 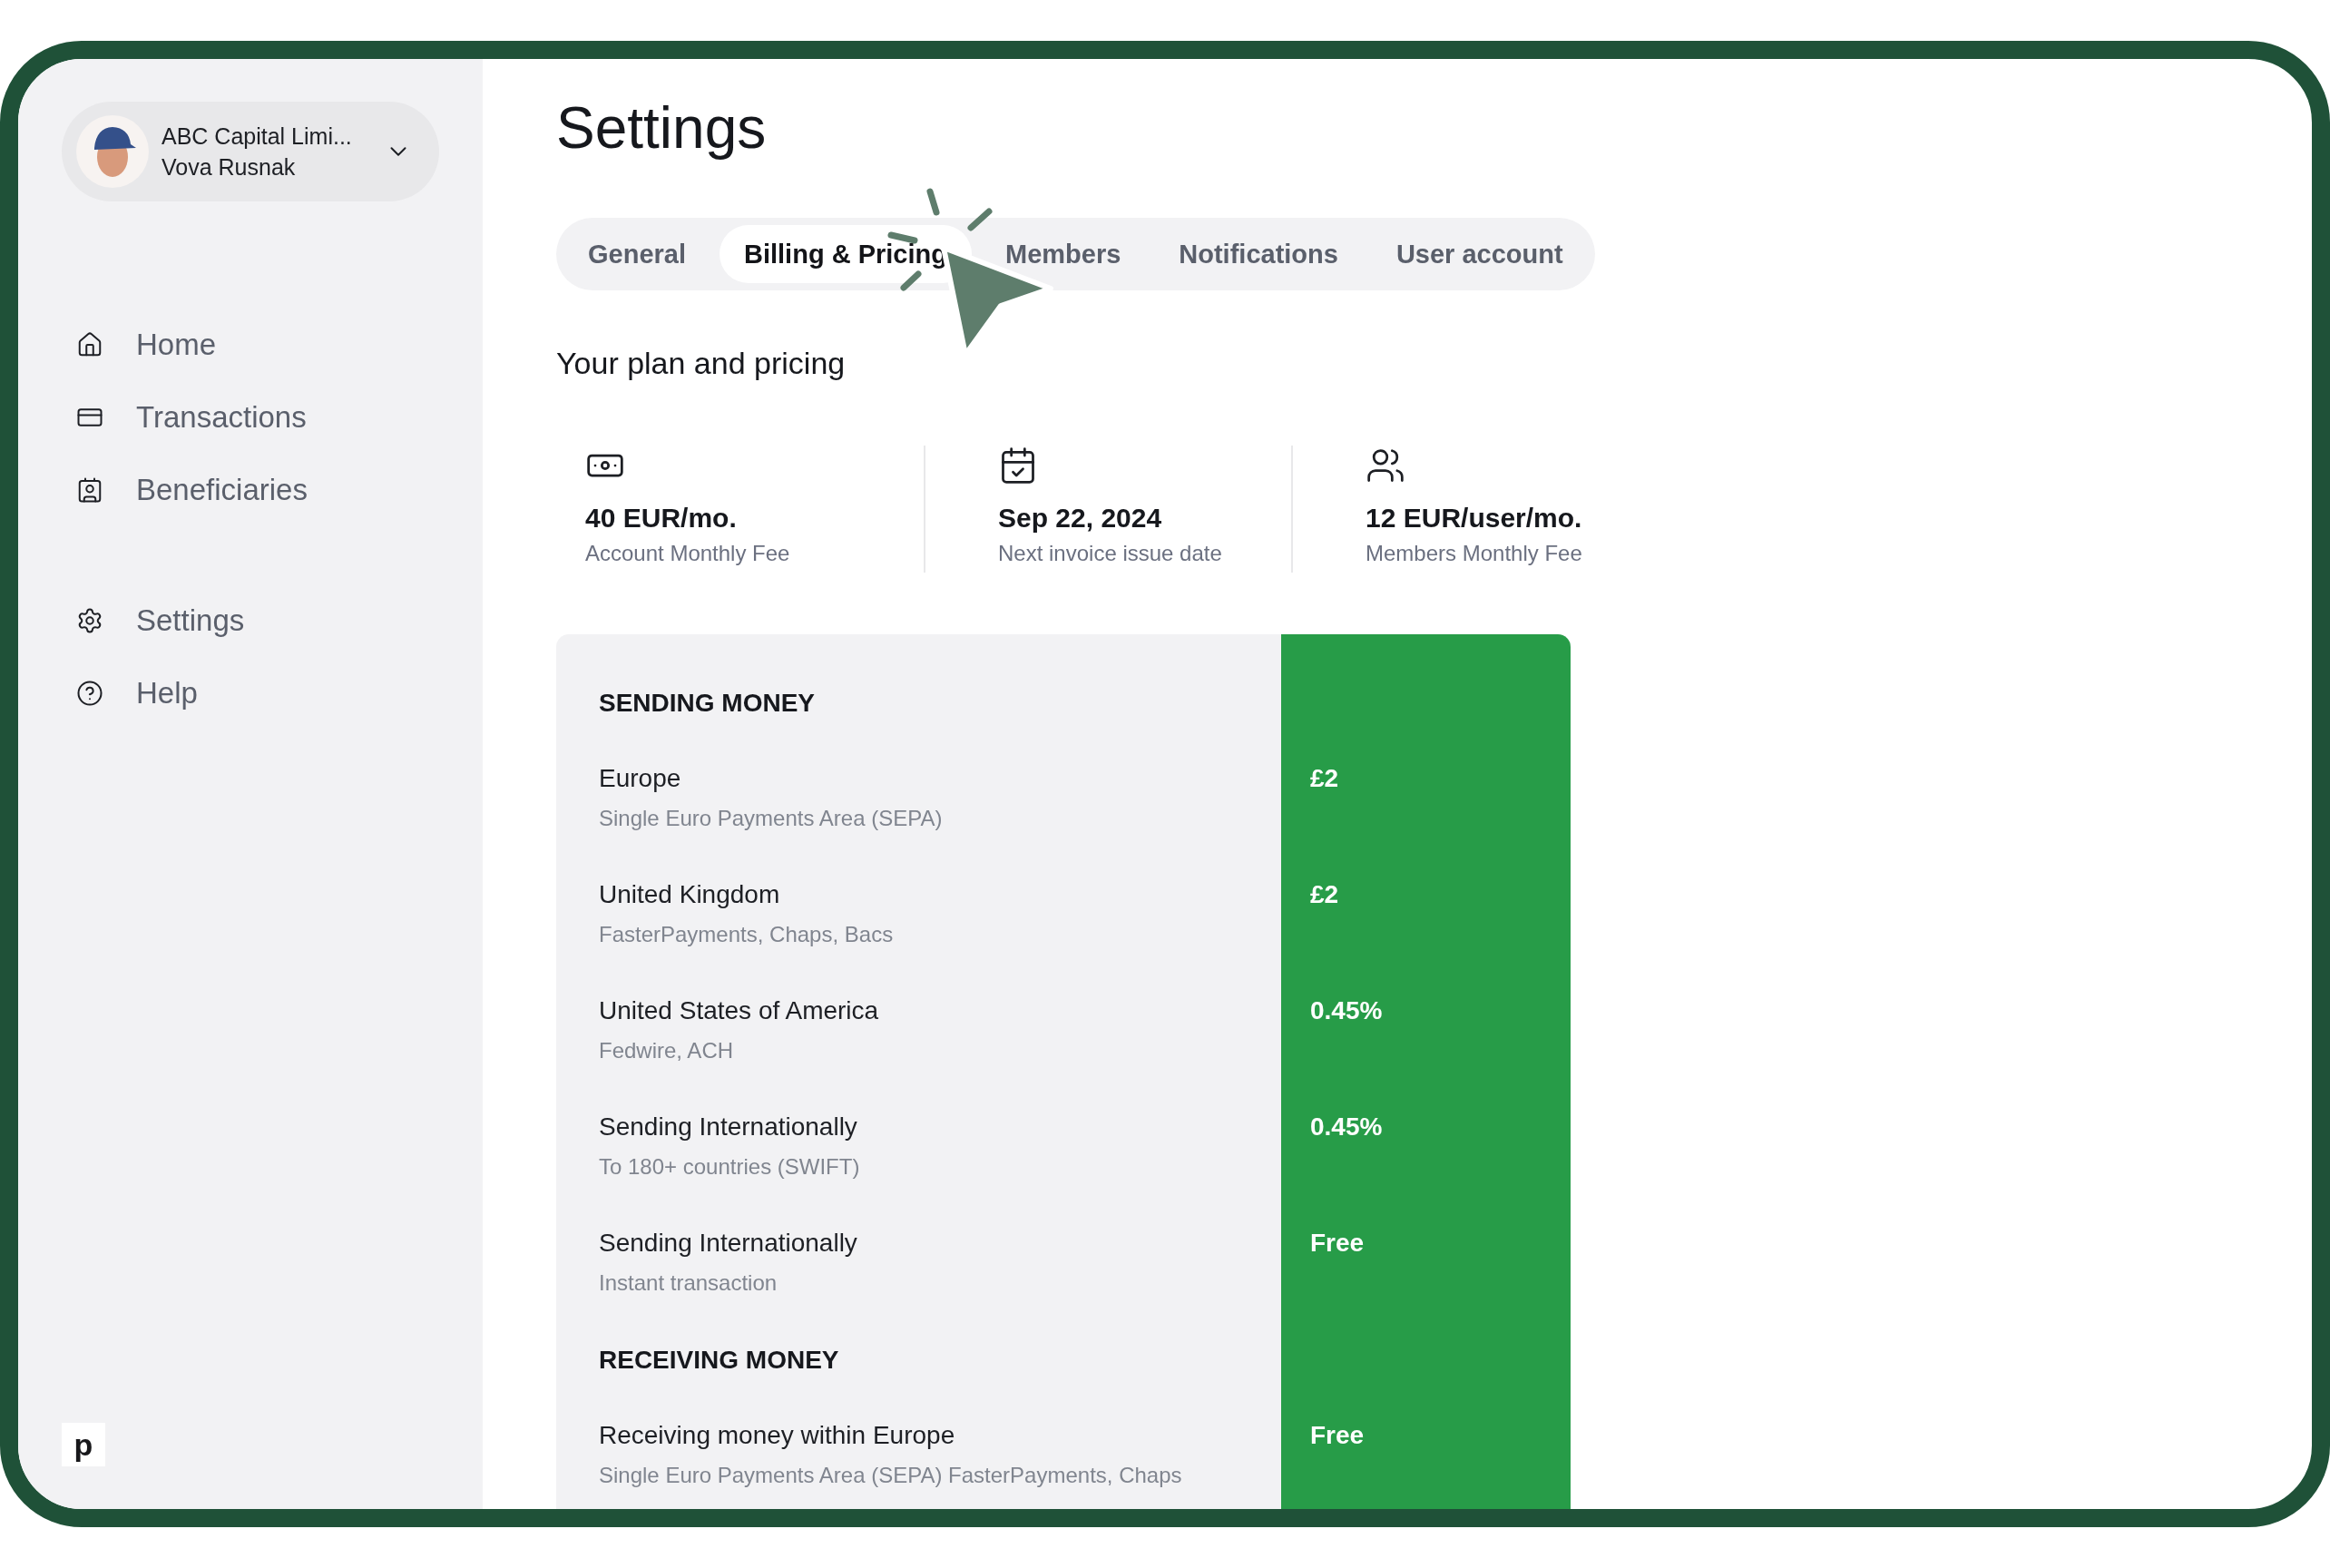 I want to click on fee-name: Receiving money within Europe, so click(x=777, y=1435).